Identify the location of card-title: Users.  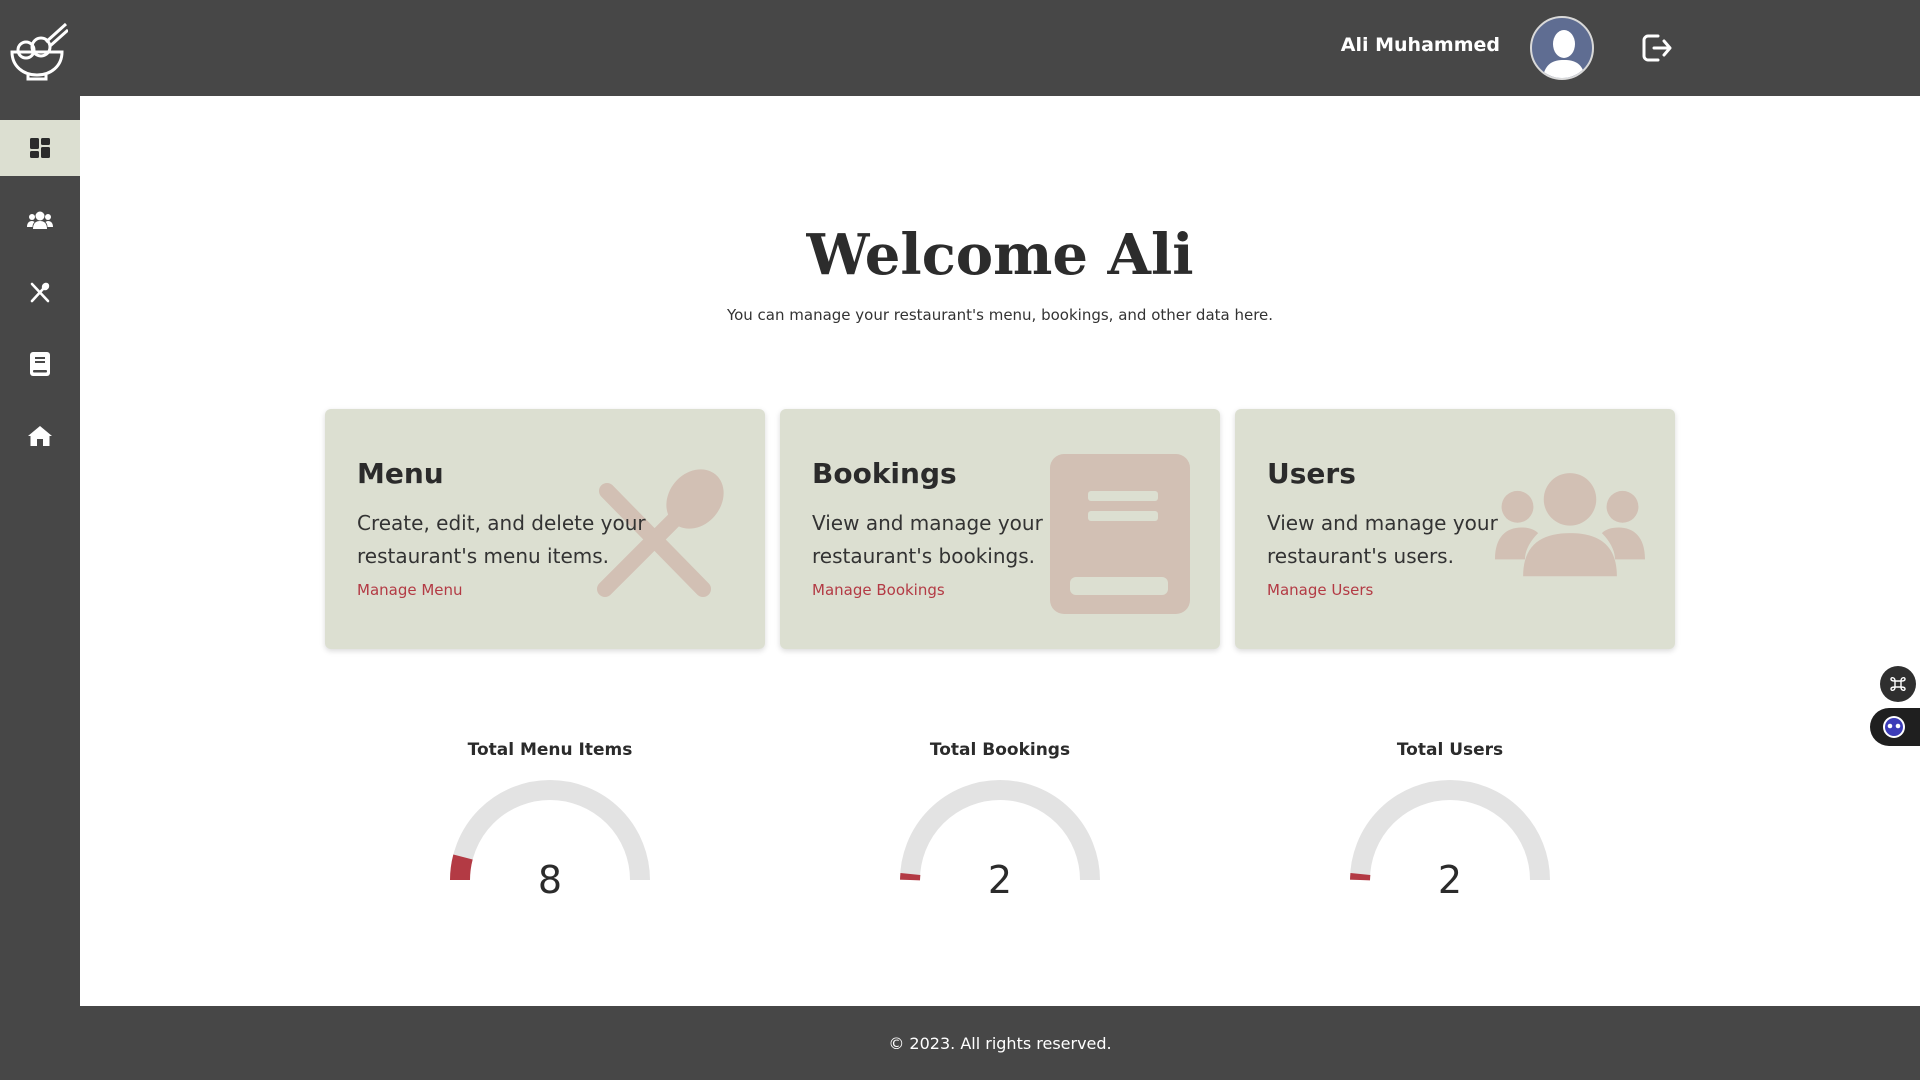
(1311, 473).